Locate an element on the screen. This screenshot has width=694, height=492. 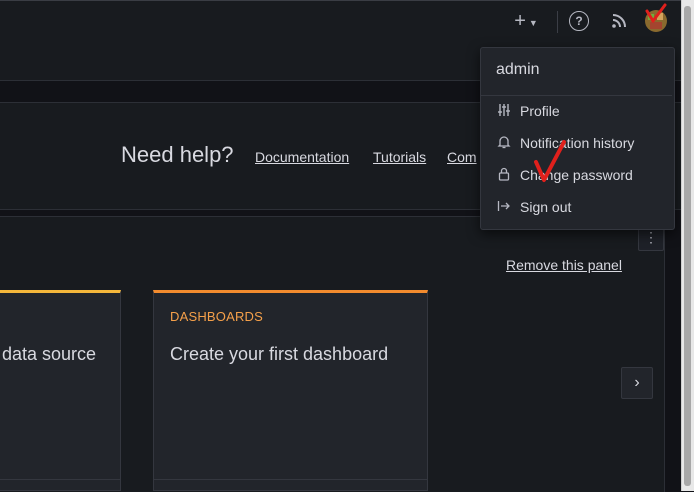
chevron-down-icon: ▼ is located at coordinates (533, 22).